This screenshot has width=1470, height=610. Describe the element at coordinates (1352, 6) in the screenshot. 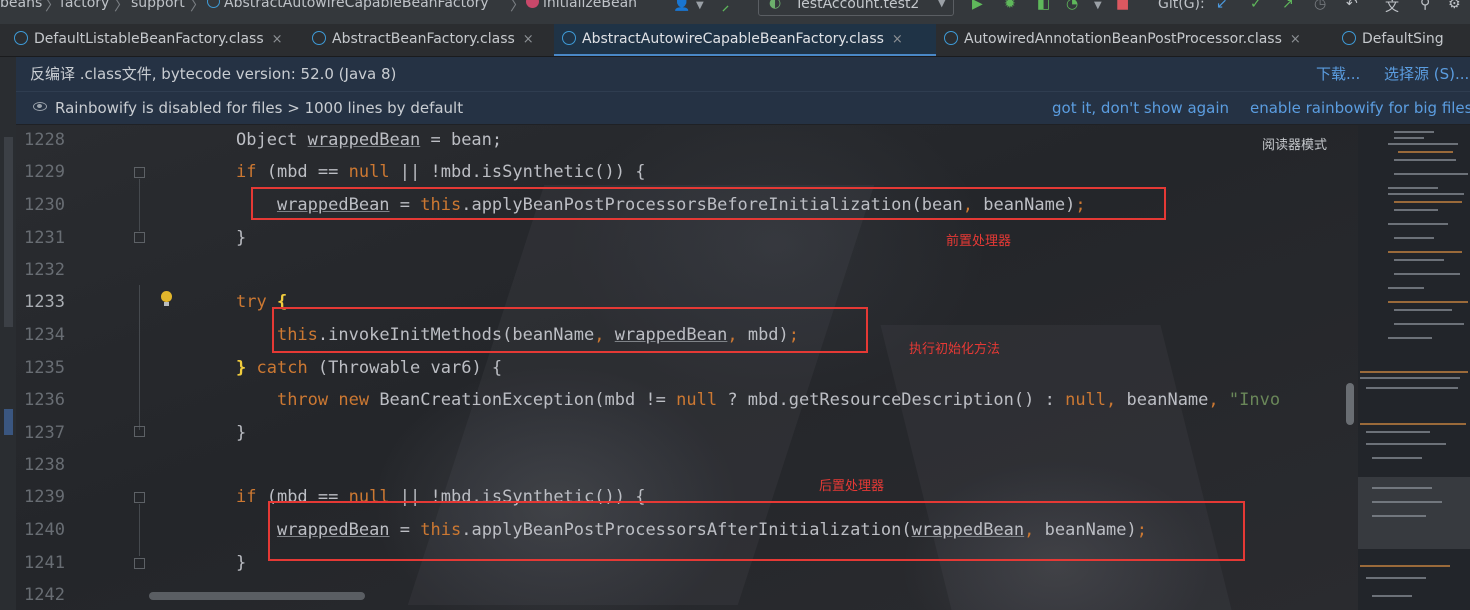

I see `rollback-icon: ↶` at that location.